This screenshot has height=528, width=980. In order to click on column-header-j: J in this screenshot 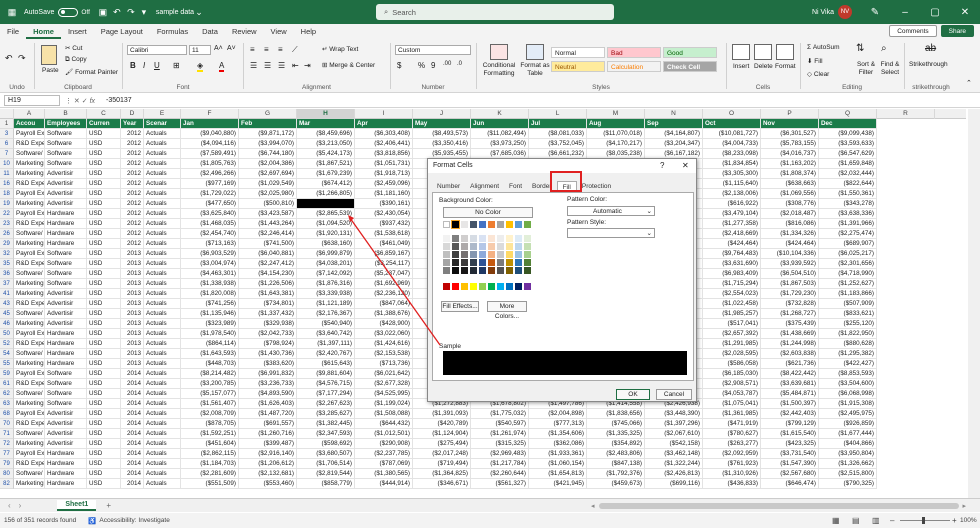, I will do `click(442, 114)`.